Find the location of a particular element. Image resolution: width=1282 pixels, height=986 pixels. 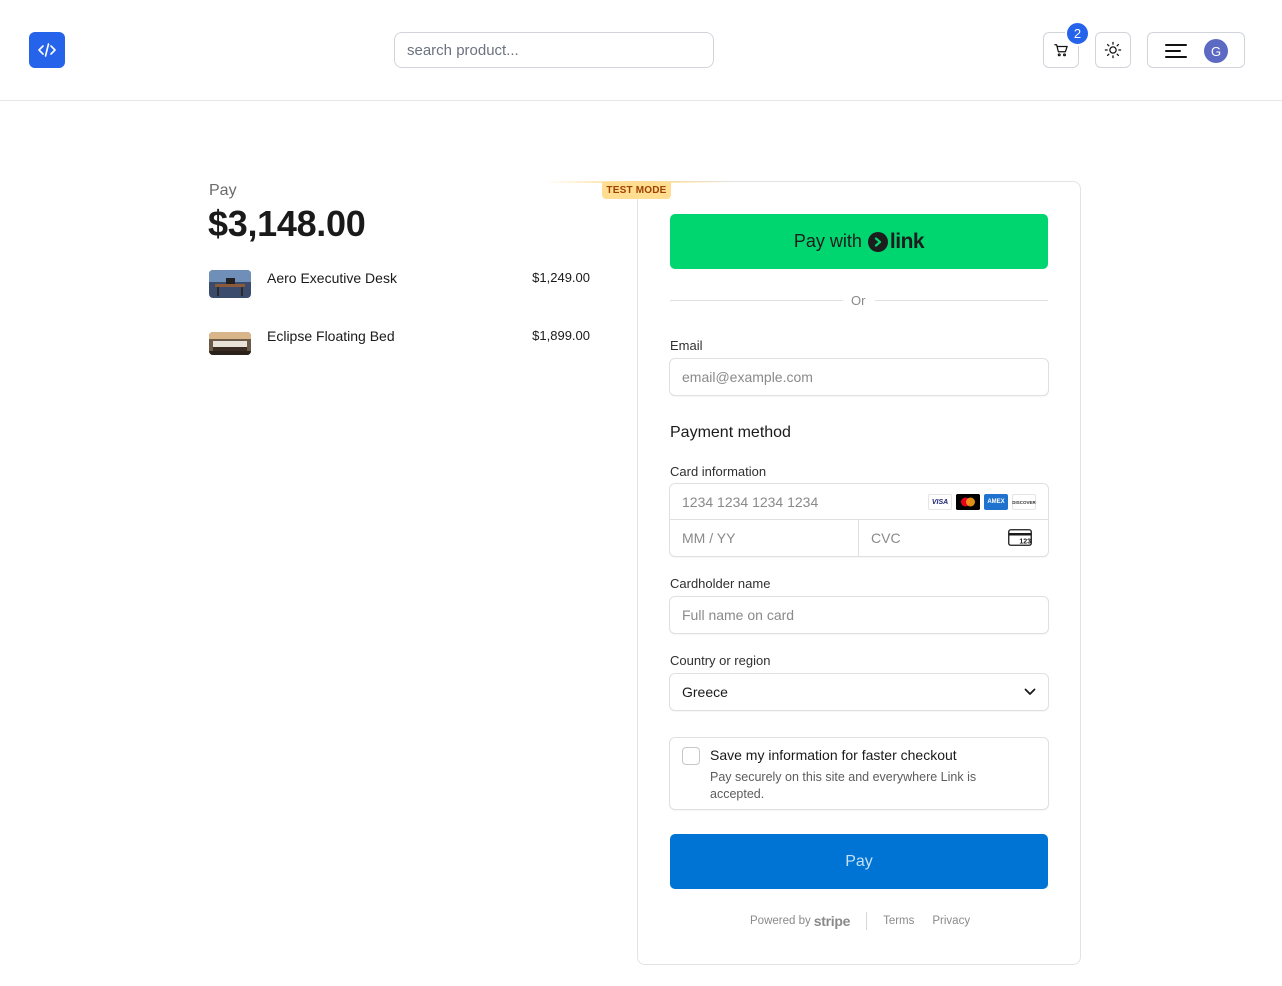

privacy-link: Privacy is located at coordinates (951, 921).